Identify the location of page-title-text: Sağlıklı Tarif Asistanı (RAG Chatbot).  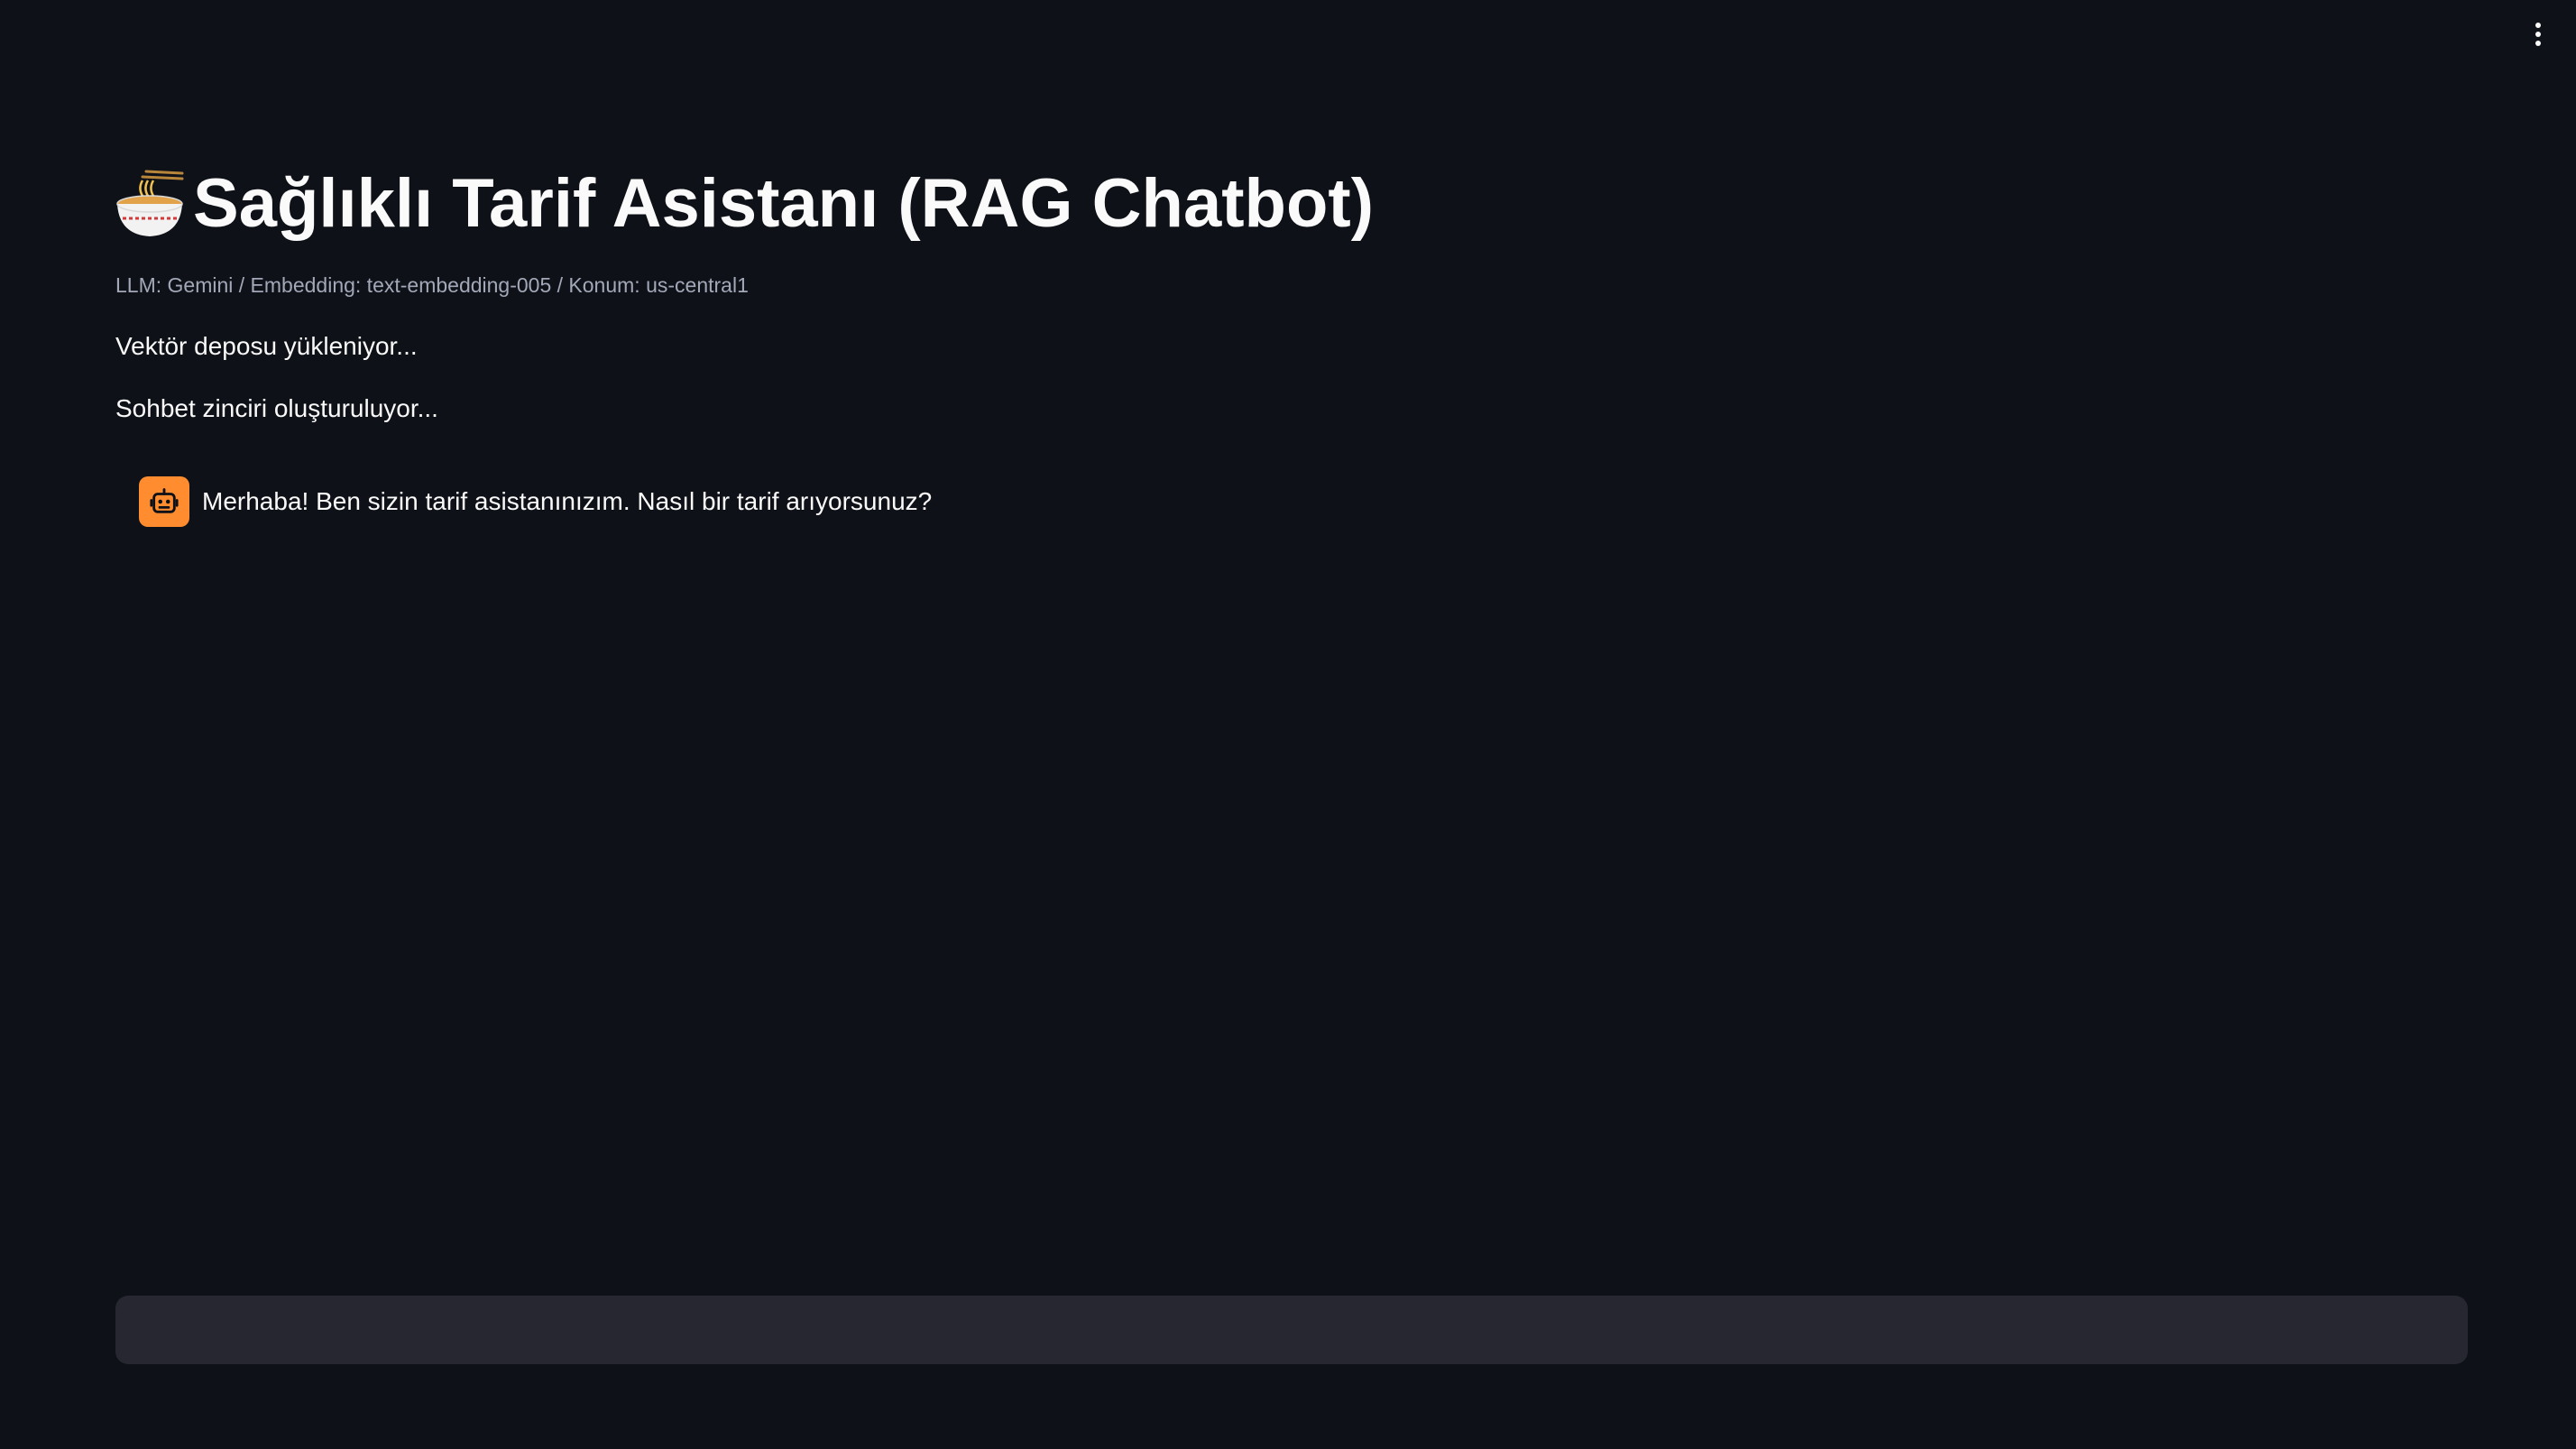
(783, 203).